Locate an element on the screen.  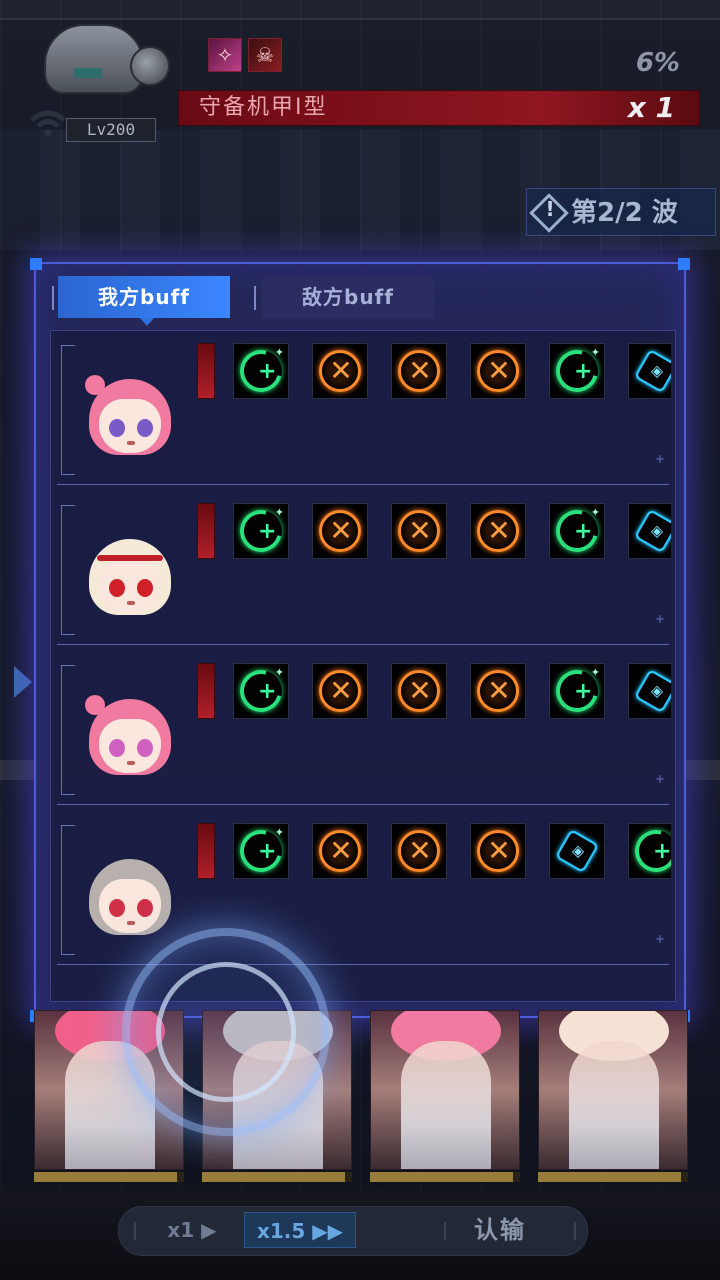
buff-icon-strip: +✦ ✕ ✕ ✕ ◈ +✦ is located at coordinates (434, 855).